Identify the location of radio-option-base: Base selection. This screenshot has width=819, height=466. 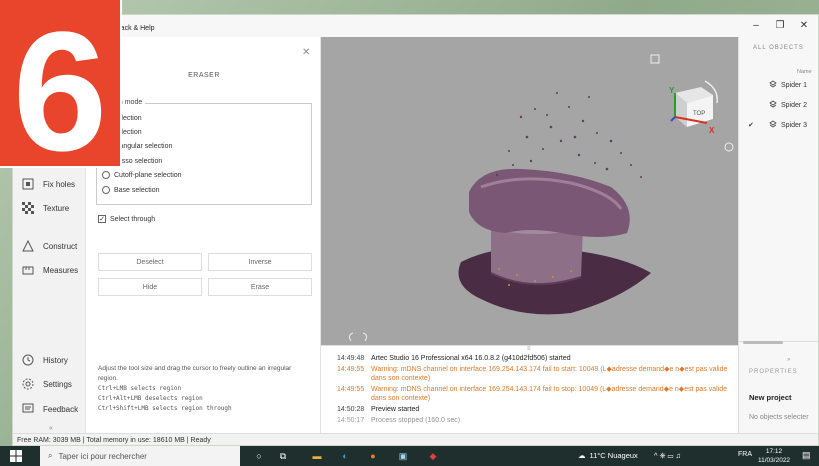
(131, 190).